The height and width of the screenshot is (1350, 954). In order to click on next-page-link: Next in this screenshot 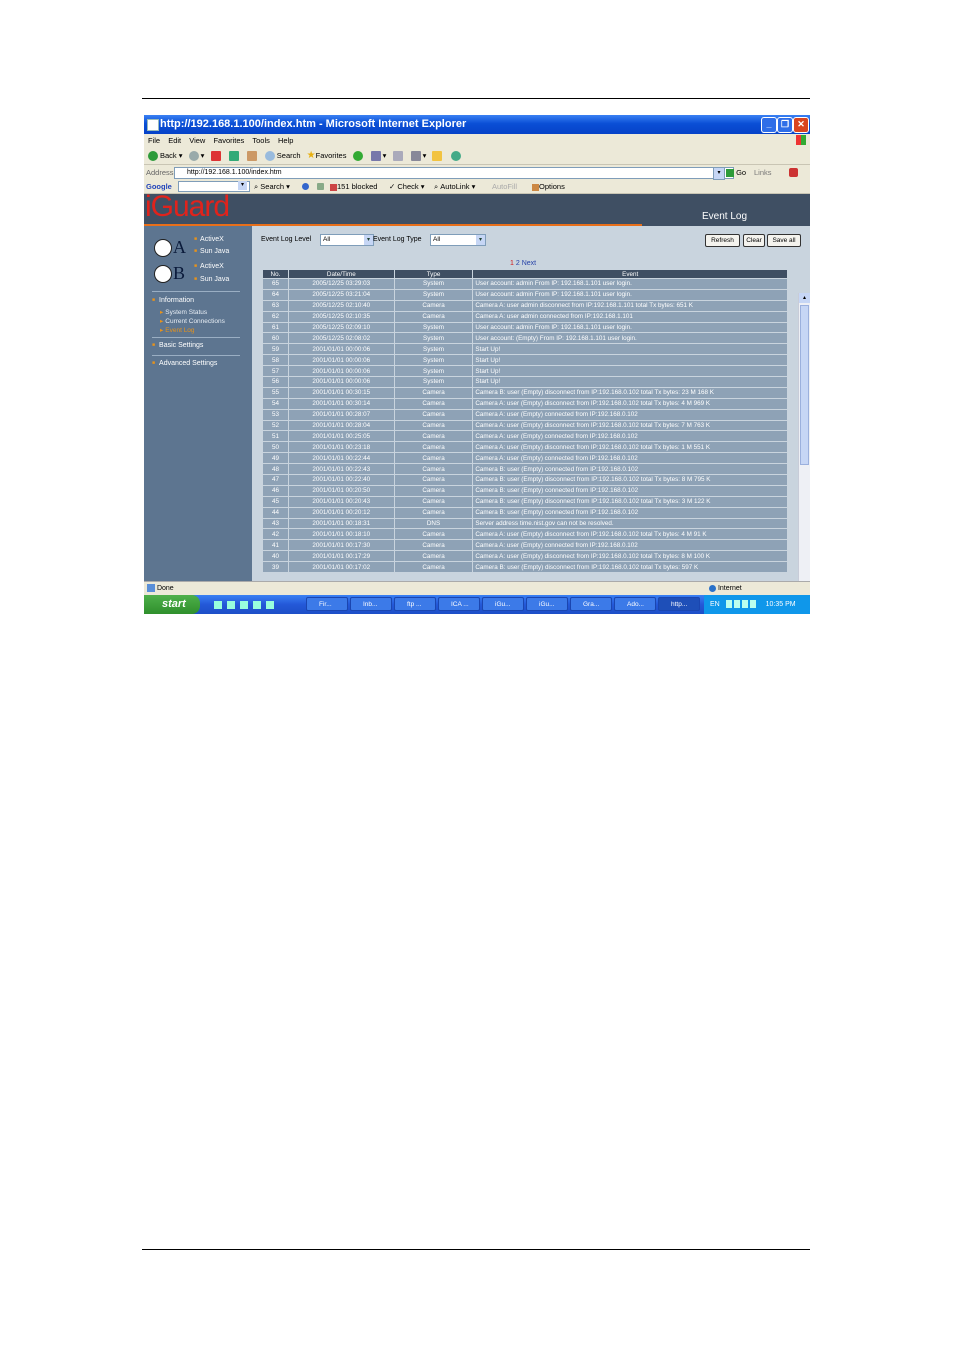, I will do `click(529, 263)`.